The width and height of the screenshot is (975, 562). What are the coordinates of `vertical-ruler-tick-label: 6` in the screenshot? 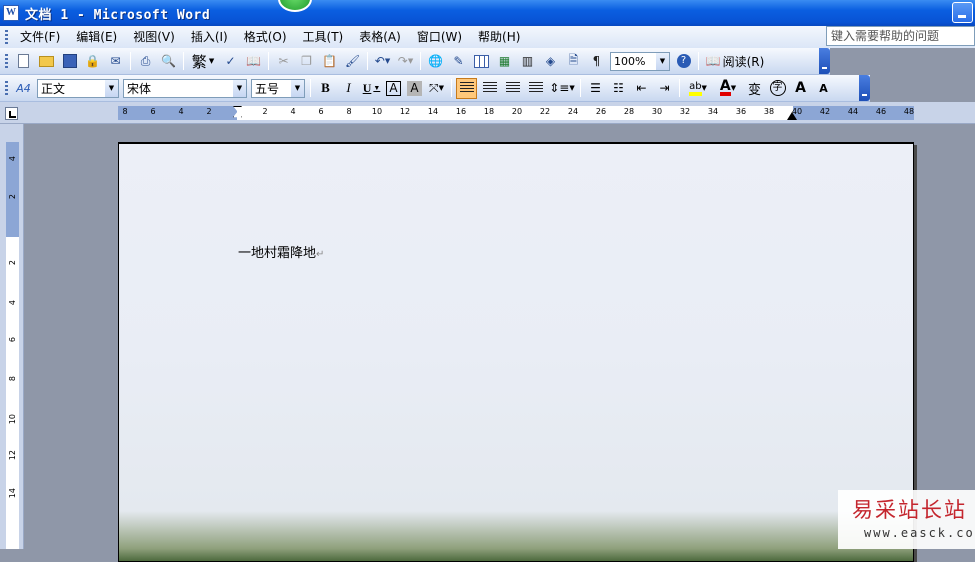 It's located at (12, 340).